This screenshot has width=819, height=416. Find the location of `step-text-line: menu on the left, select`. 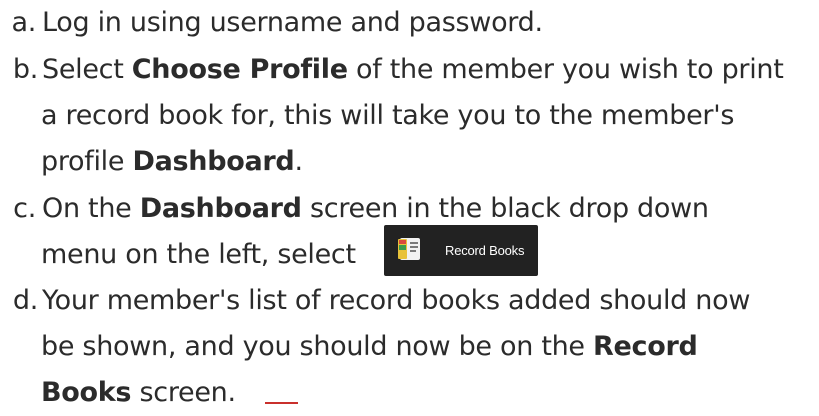

step-text-line: menu on the left, select is located at coordinates (198, 255).